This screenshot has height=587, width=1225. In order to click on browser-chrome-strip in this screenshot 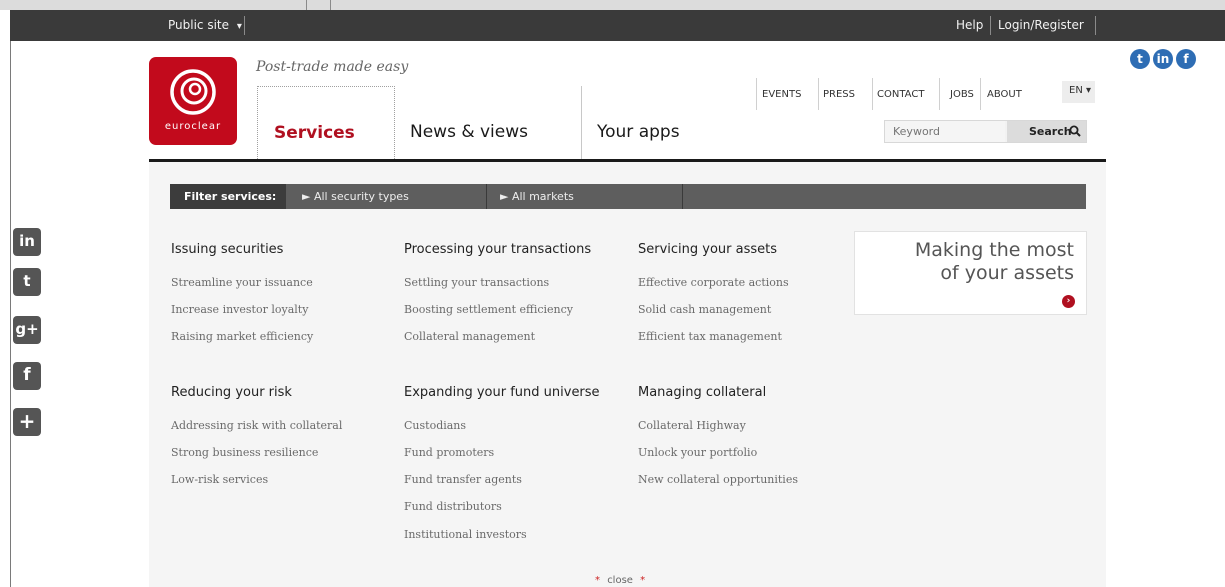, I will do `click(612, 5)`.